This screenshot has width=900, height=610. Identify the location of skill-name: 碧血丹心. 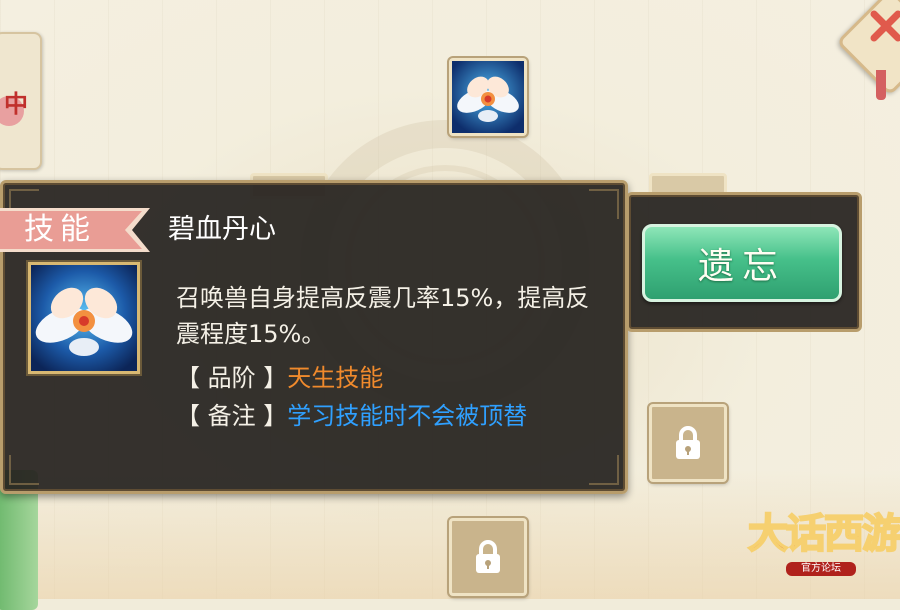
(222, 229).